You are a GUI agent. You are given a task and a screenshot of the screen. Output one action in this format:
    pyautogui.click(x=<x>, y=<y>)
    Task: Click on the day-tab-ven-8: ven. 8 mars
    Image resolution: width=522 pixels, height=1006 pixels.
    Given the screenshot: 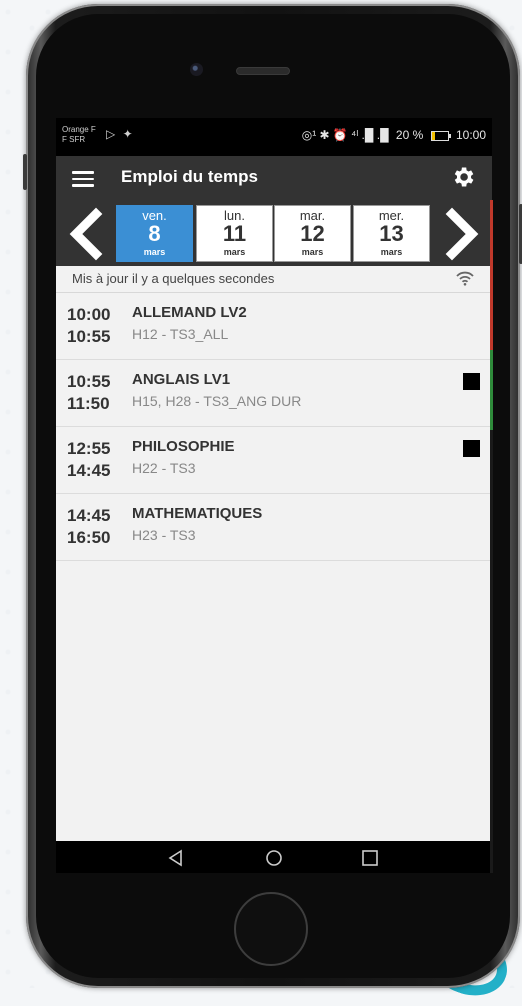 What is the action you would take?
    pyautogui.click(x=154, y=233)
    